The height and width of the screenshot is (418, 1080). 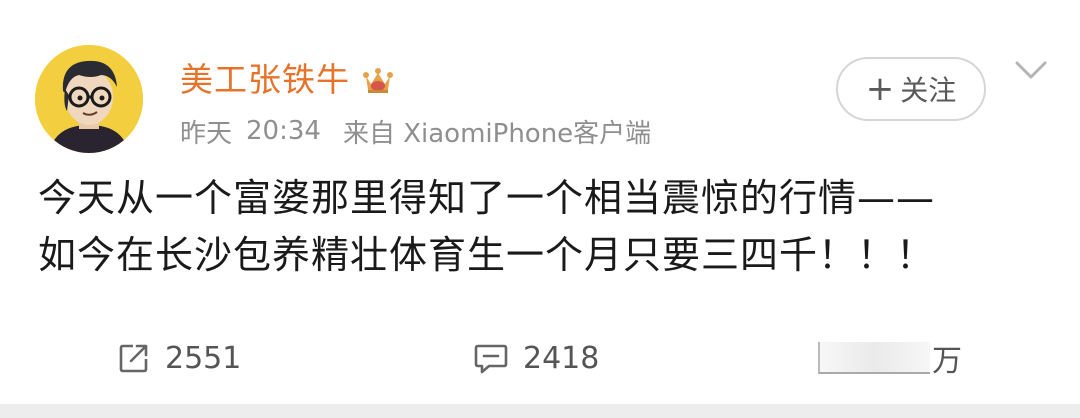 I want to click on author-row: 美工张铁牛, so click(x=288, y=80).